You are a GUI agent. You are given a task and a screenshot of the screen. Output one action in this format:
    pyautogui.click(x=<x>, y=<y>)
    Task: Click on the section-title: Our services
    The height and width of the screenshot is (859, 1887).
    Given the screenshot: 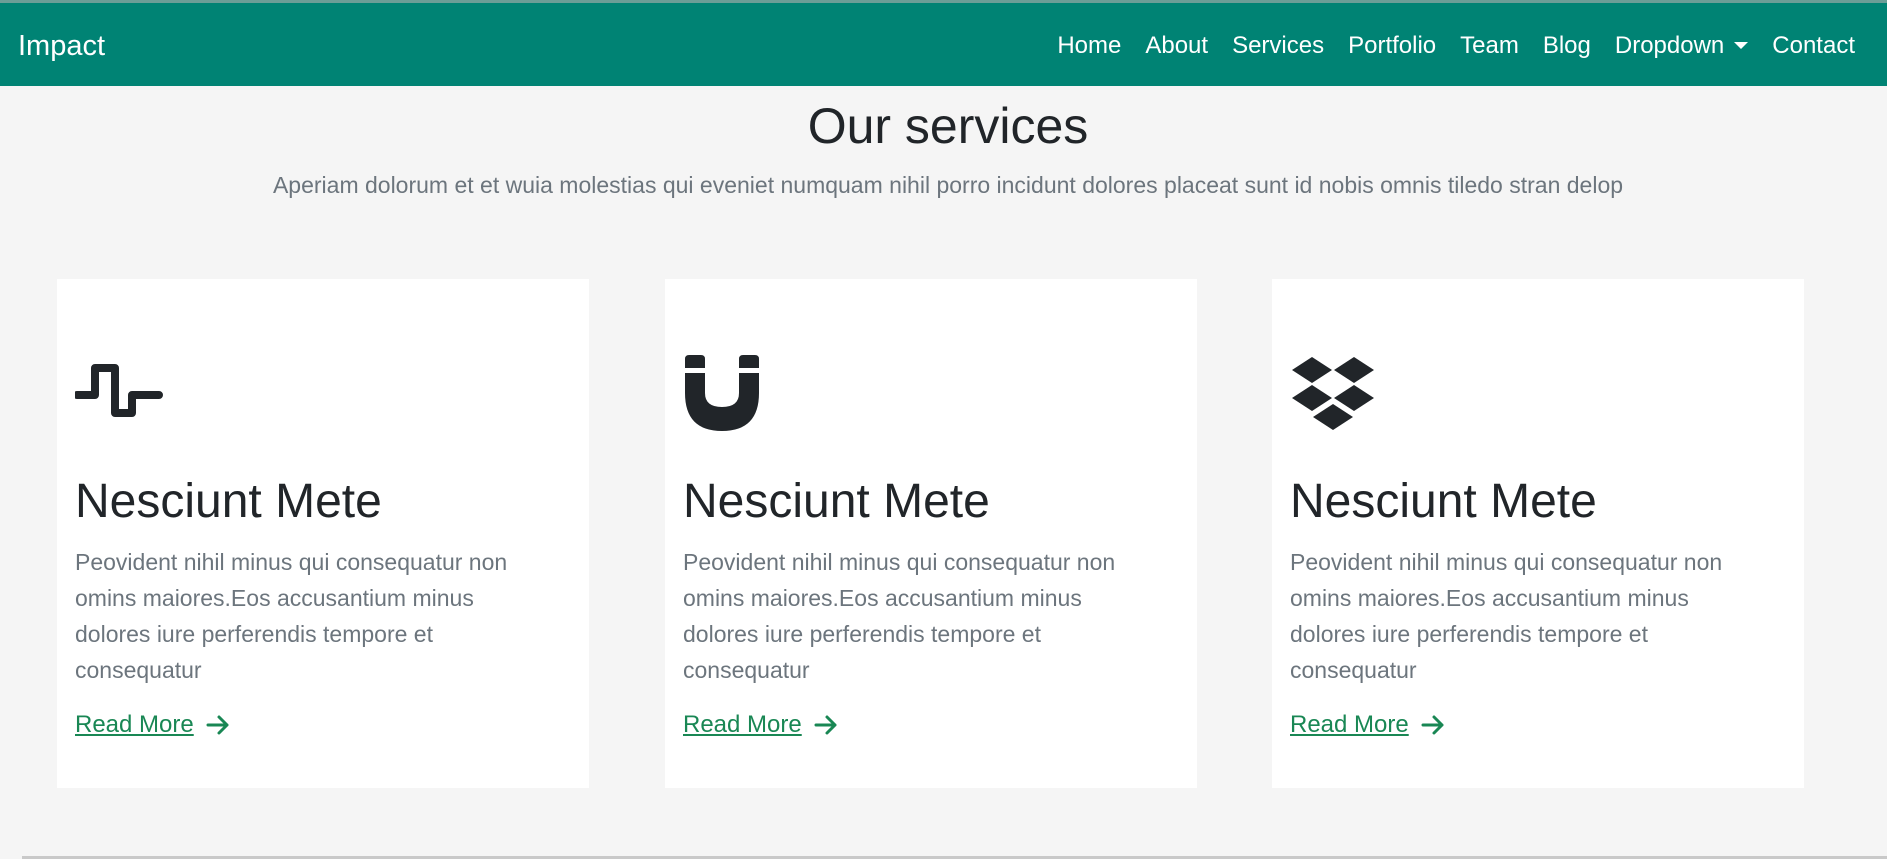 What is the action you would take?
    pyautogui.click(x=948, y=126)
    